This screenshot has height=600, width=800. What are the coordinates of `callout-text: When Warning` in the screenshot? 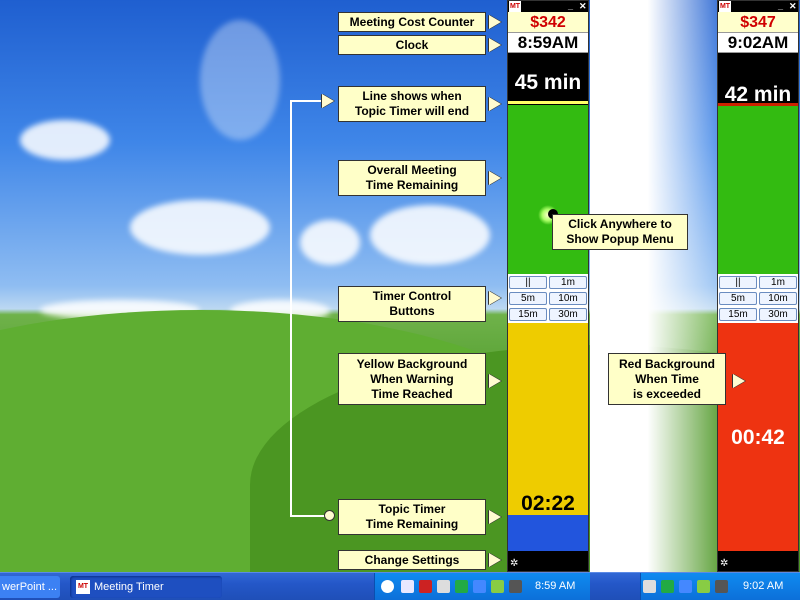 It's located at (412, 378).